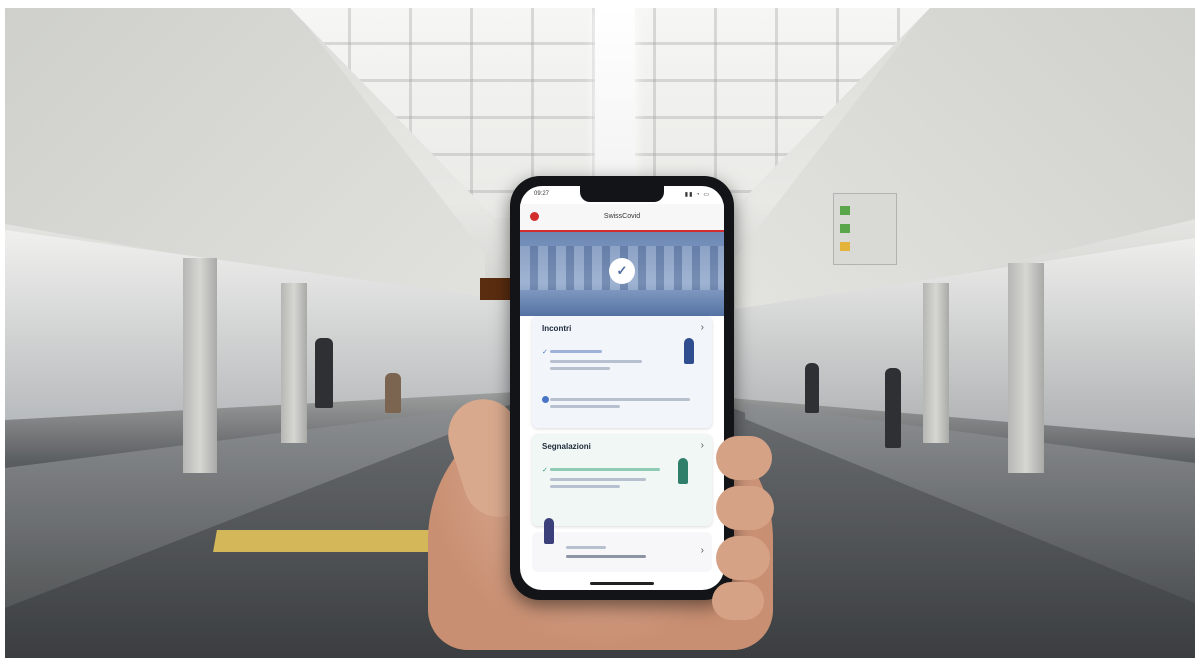 This screenshot has width=1199, height=660. Describe the element at coordinates (845, 246) in the screenshot. I see `yellow-square-icon` at that location.